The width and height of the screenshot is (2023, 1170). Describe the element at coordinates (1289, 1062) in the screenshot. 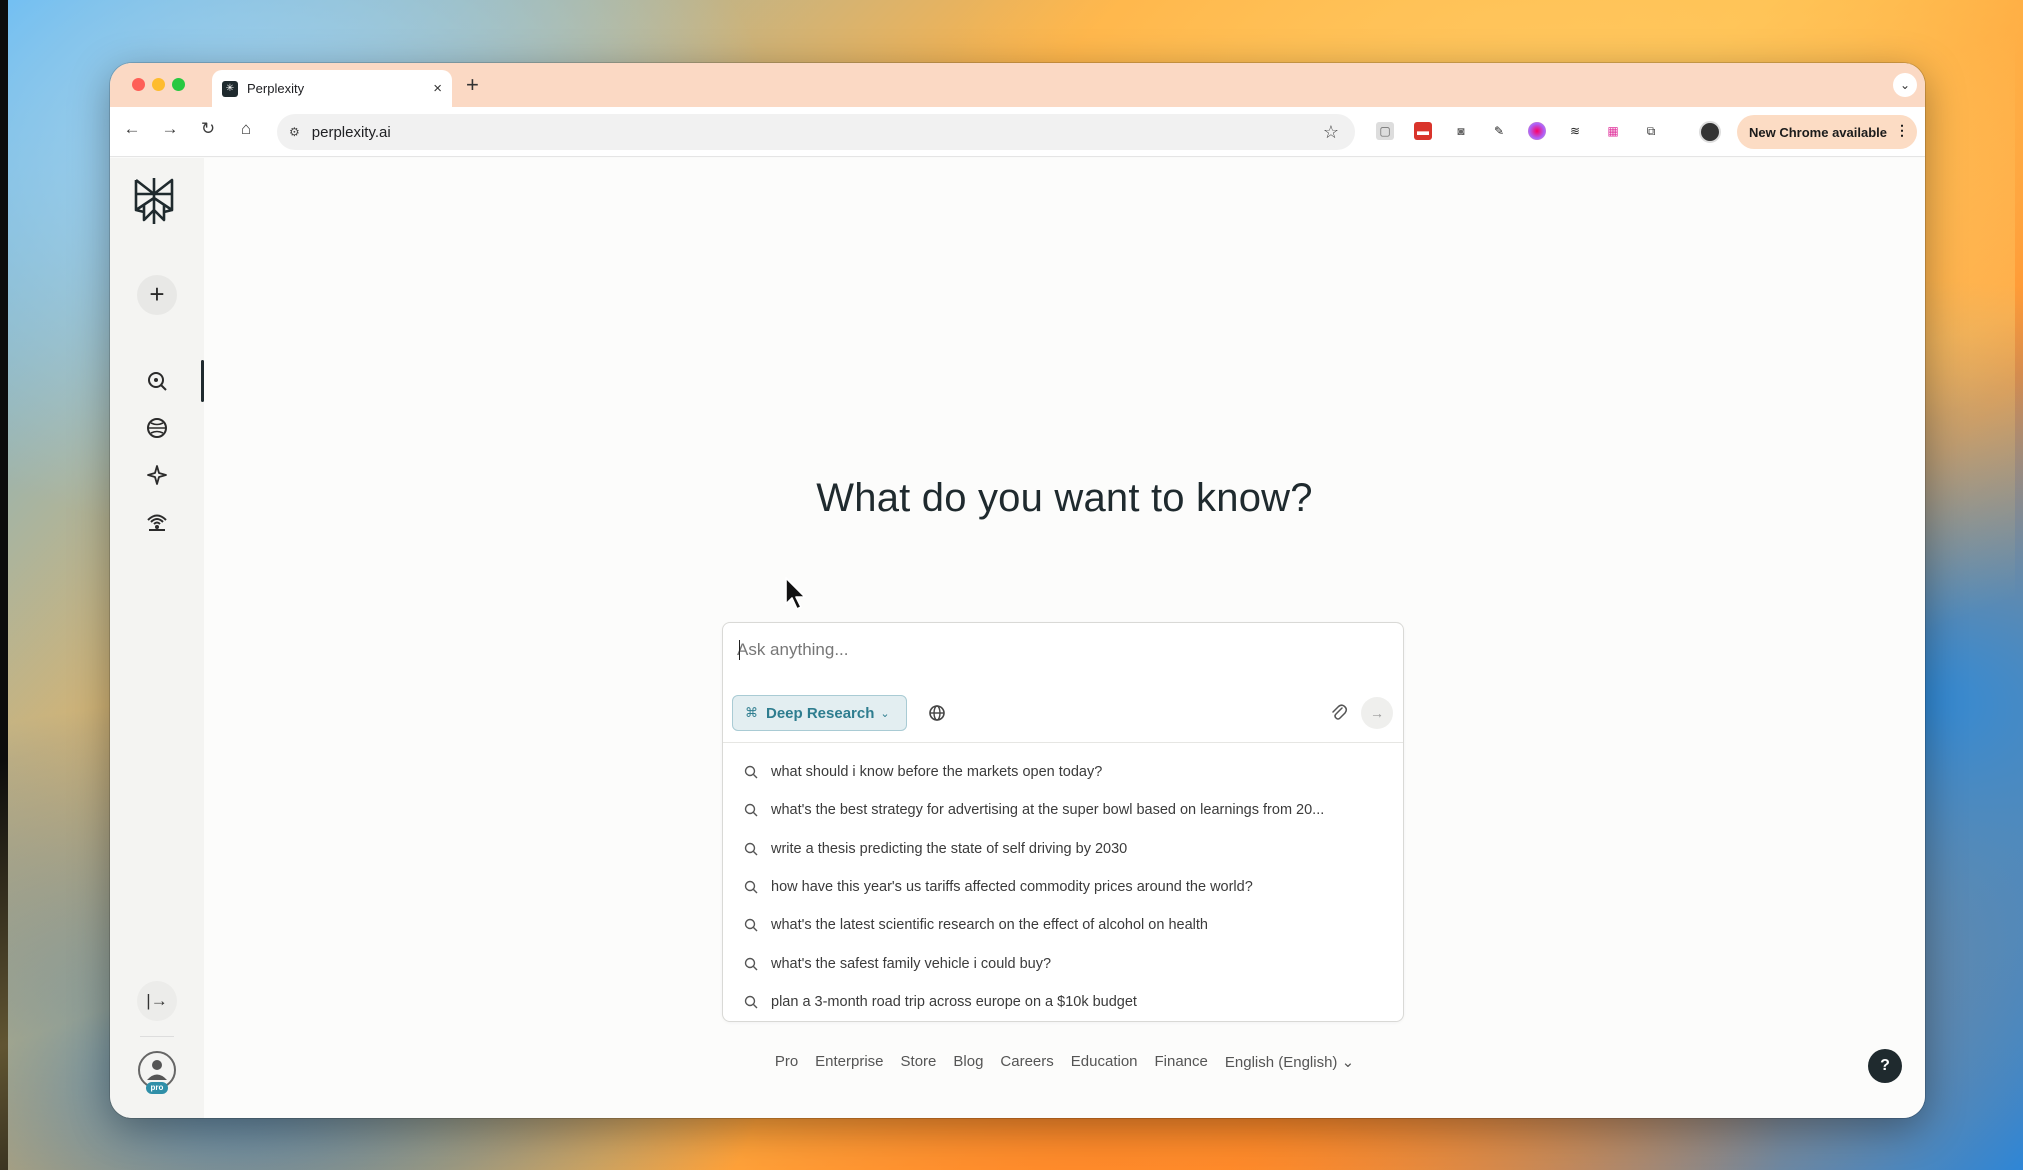

I see `language-selector: English (English) ⌄` at that location.